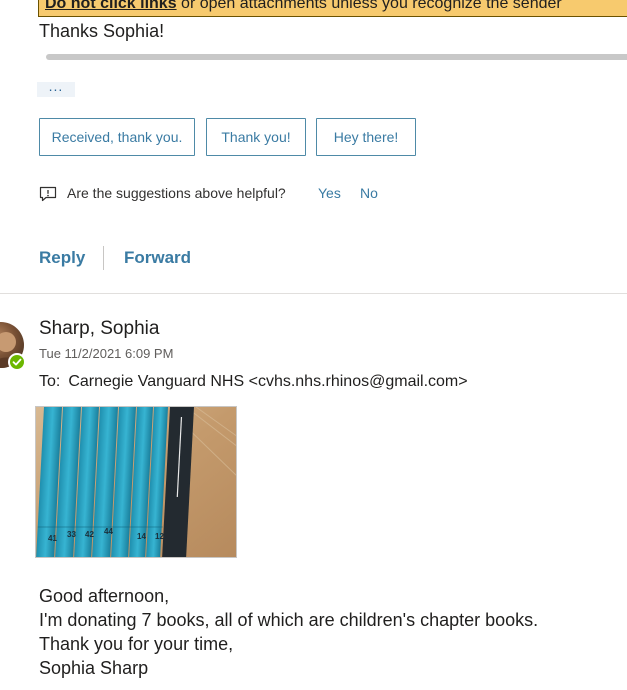  What do you see at coordinates (99, 329) in the screenshot?
I see `sender-name: Sharp, Sophia` at bounding box center [99, 329].